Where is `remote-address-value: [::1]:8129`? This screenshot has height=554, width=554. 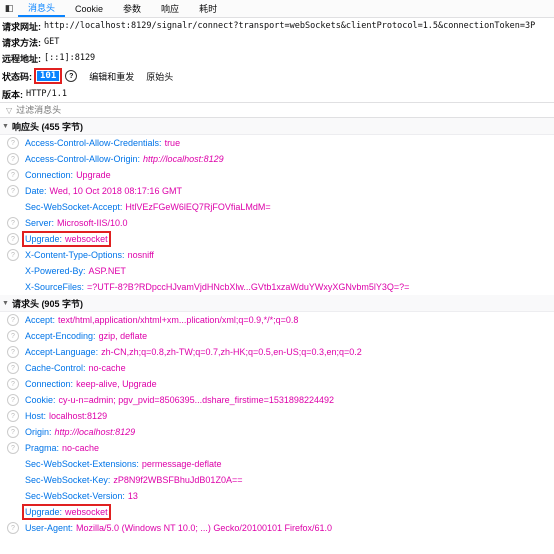
remote-address-value: [::1]:8129 is located at coordinates (70, 58).